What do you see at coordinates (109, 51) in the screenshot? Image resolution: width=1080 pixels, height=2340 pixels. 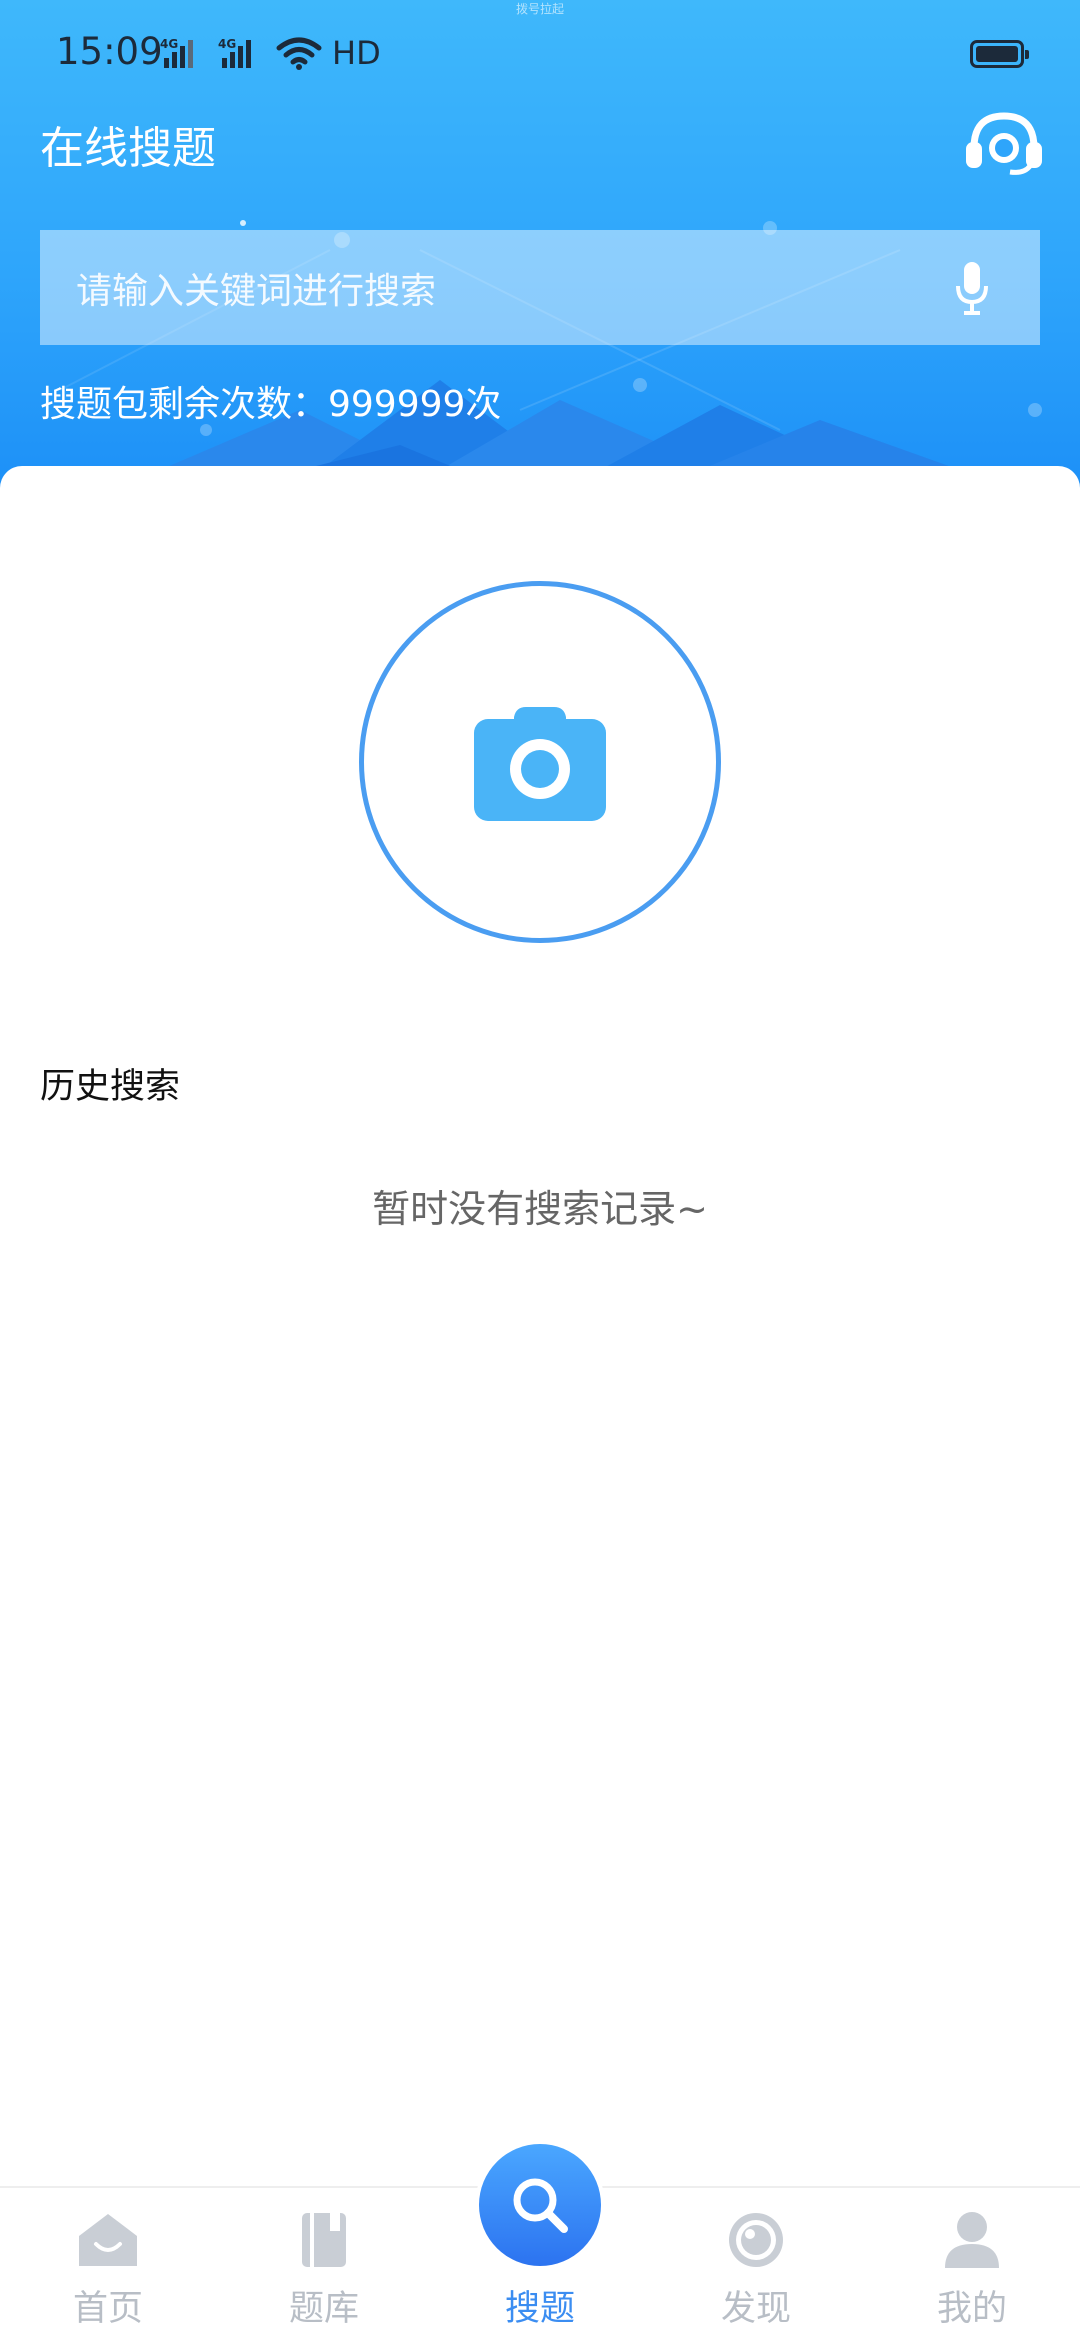 I see `status-time: 15:09` at bounding box center [109, 51].